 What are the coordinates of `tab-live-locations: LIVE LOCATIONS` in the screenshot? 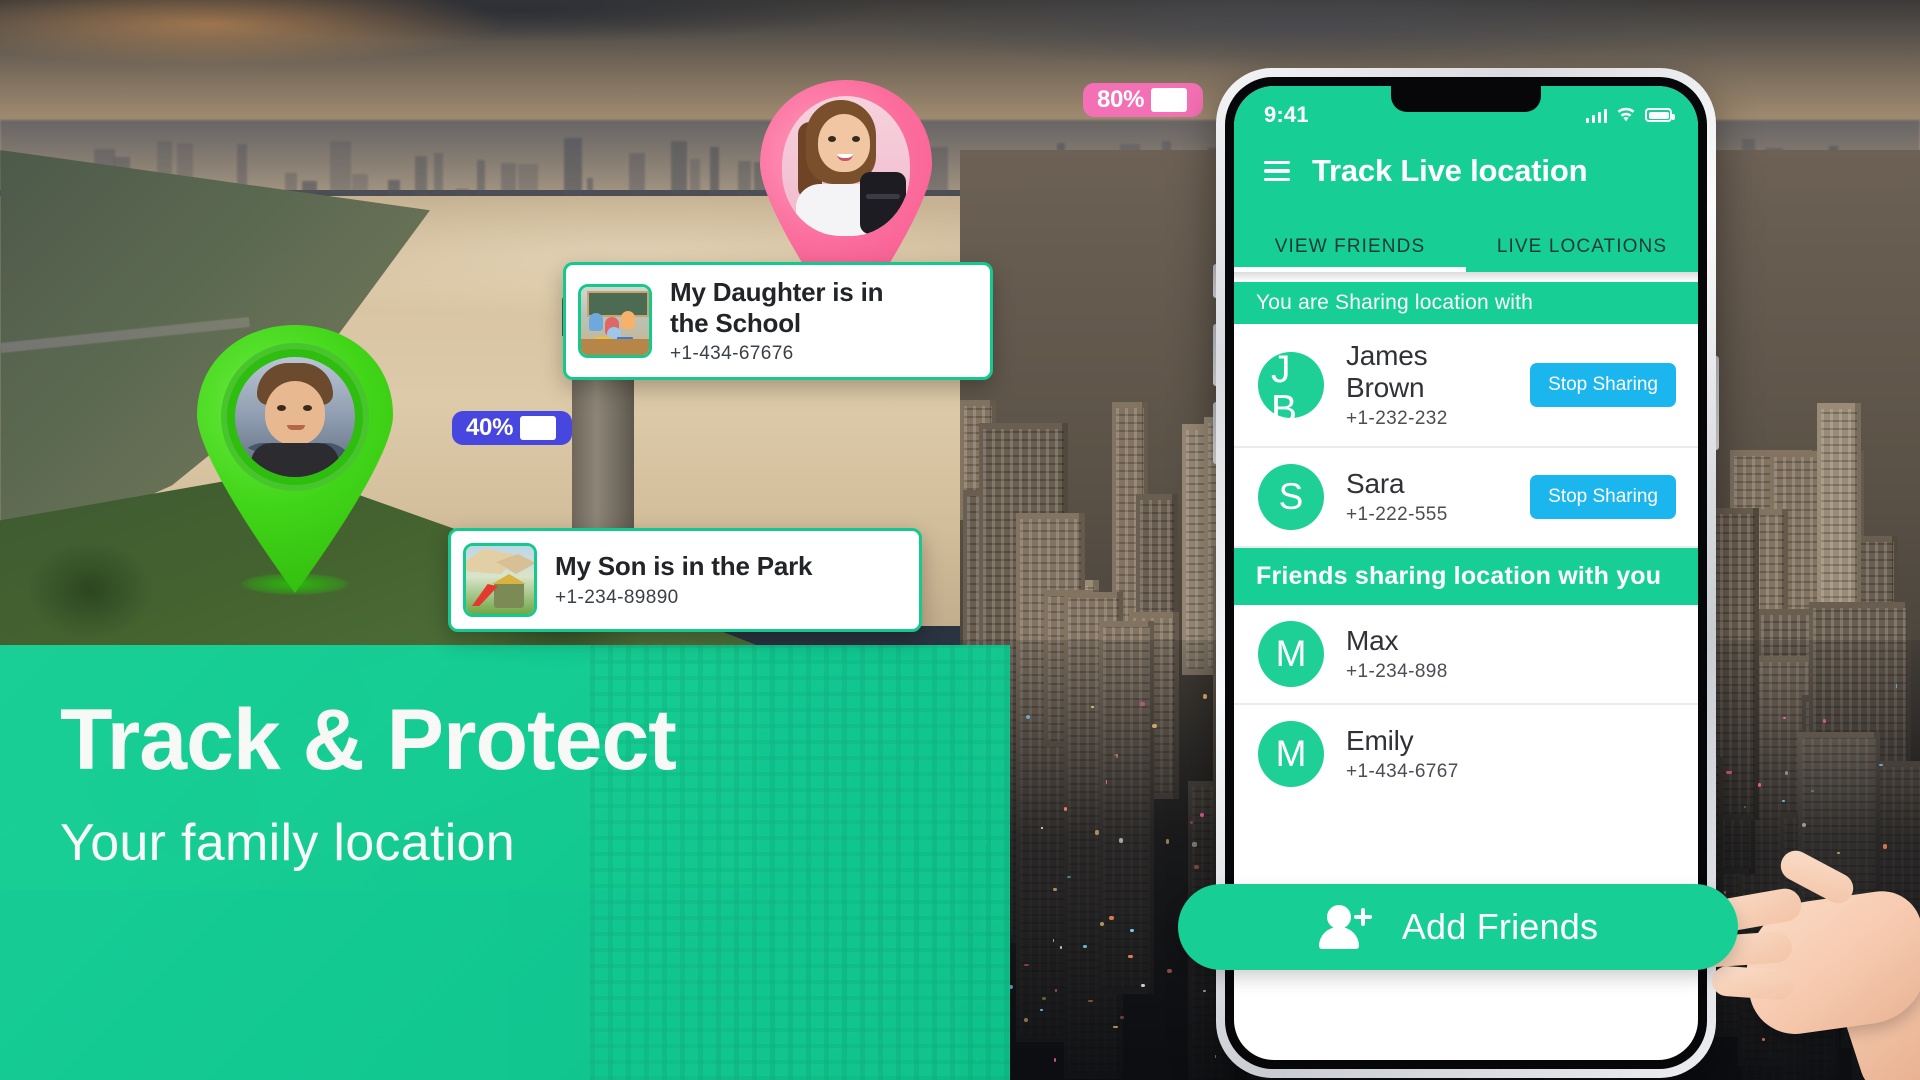 It's located at (1582, 254).